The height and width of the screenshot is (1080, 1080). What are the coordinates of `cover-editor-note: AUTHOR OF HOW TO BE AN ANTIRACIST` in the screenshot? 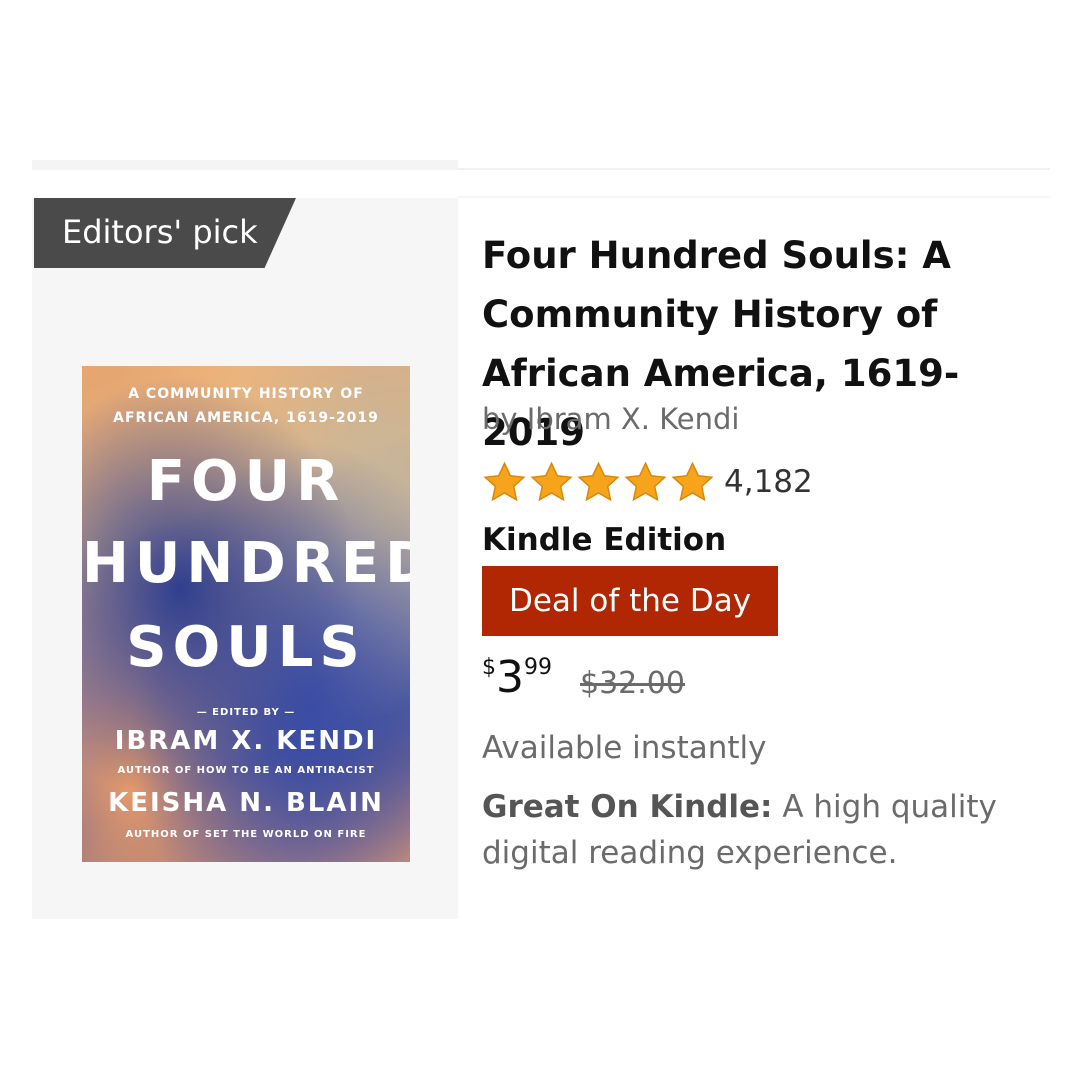 It's located at (246, 770).